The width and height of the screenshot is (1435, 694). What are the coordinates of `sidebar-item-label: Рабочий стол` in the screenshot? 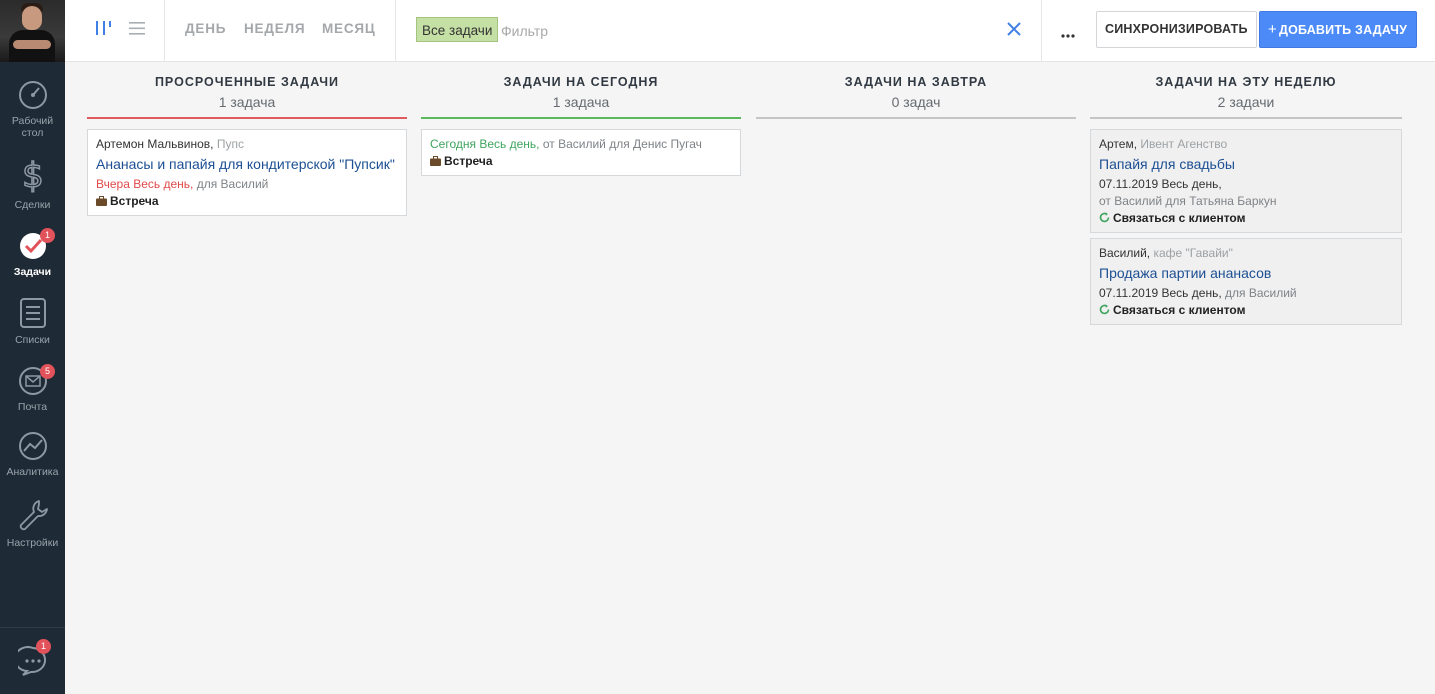 It's located at (32, 127).